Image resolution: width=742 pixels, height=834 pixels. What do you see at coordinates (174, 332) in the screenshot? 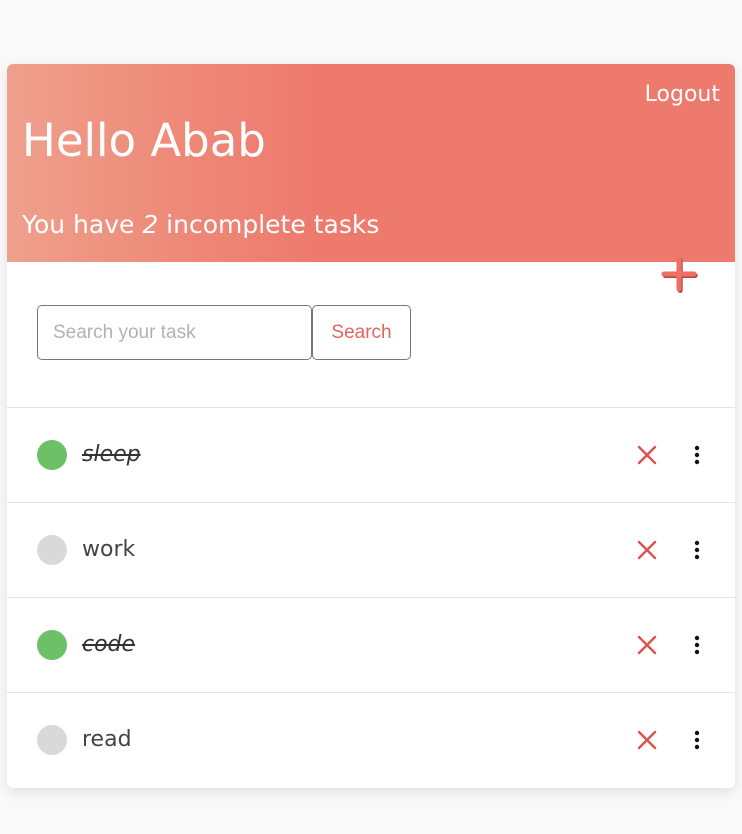
I see `search-input` at bounding box center [174, 332].